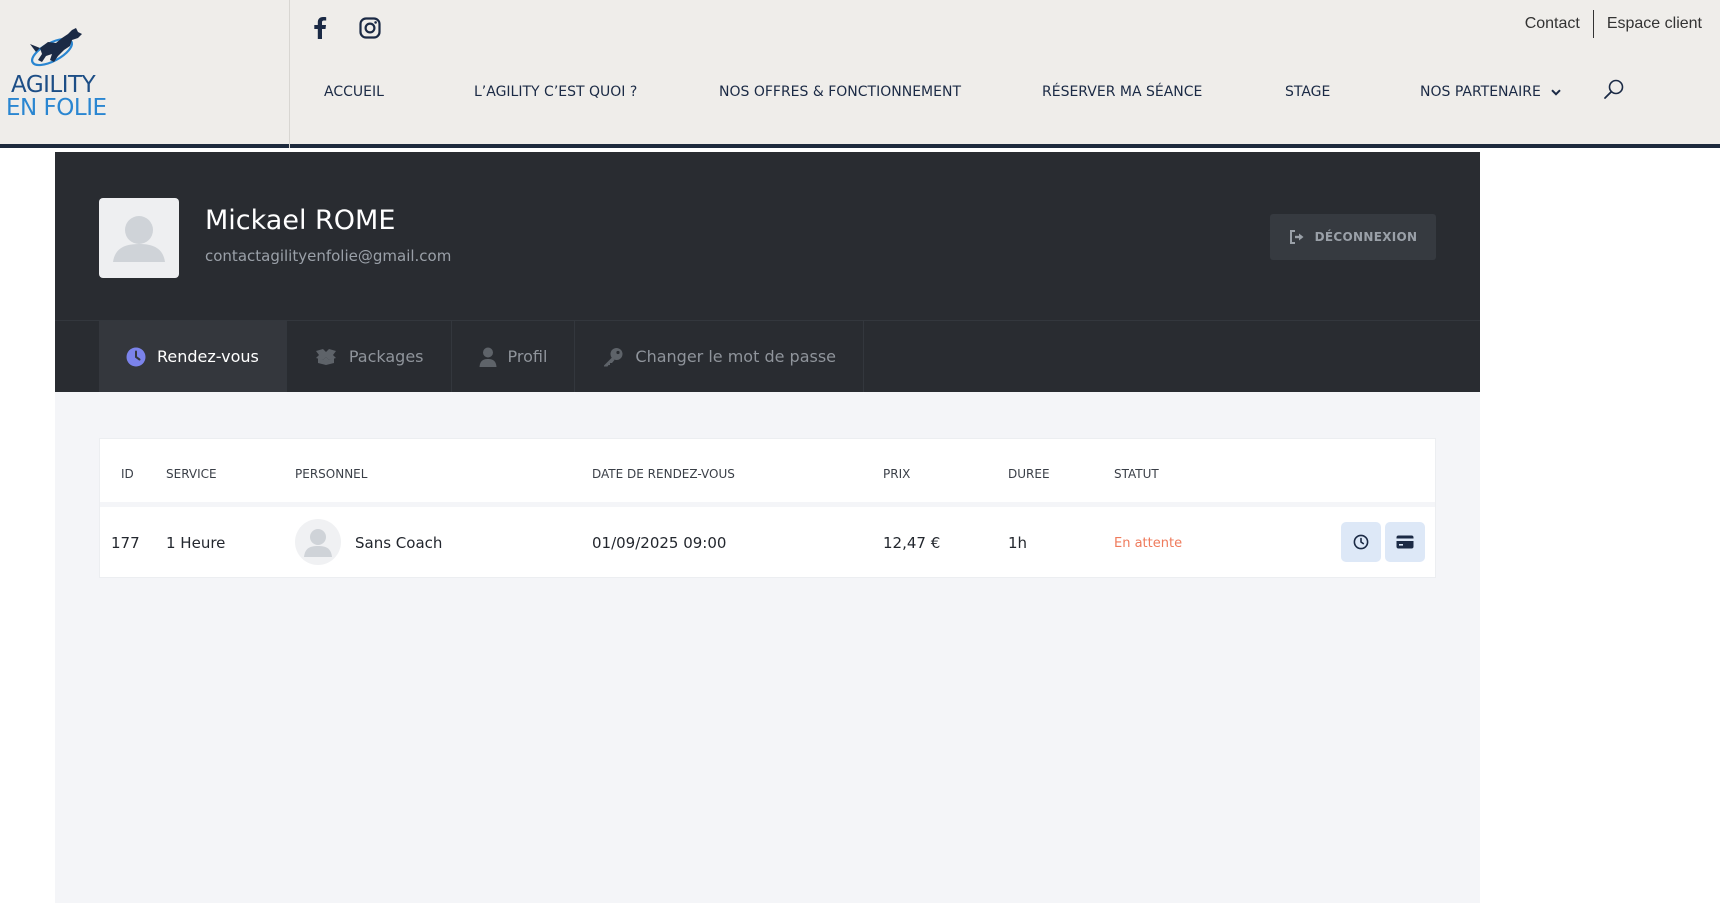 This screenshot has height=903, width=1720. What do you see at coordinates (897, 474) in the screenshot?
I see `column-header-price: PRIX` at bounding box center [897, 474].